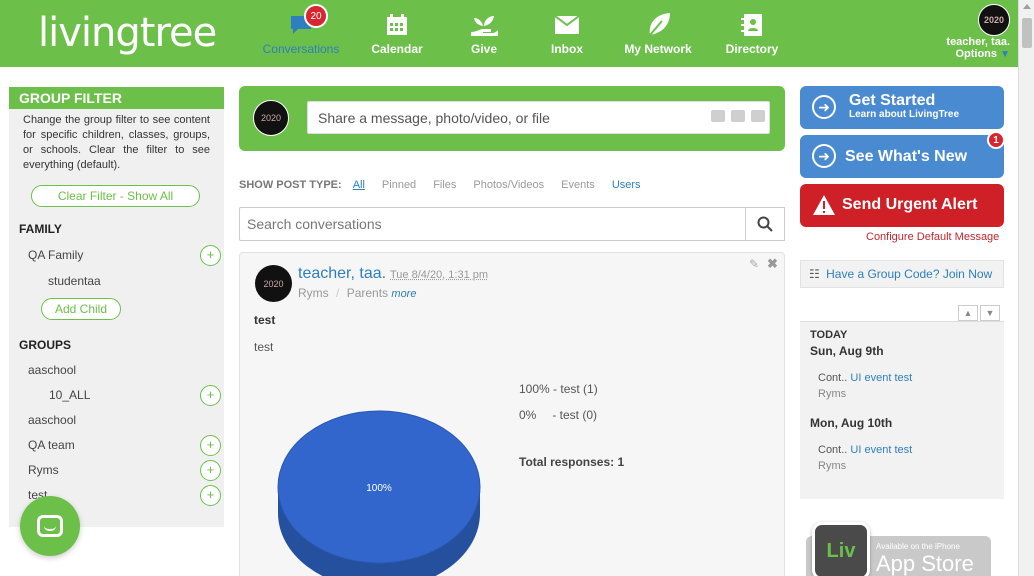 This screenshot has height=576, width=1034. Describe the element at coordinates (1005, 54) in the screenshot. I see `caret-down-icon: ▼` at that location.